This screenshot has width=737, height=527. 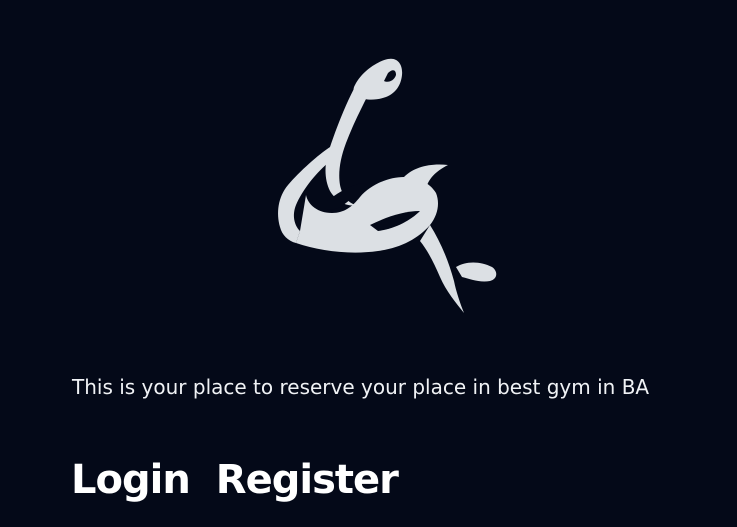 What do you see at coordinates (131, 480) in the screenshot?
I see `login-link: Login` at bounding box center [131, 480].